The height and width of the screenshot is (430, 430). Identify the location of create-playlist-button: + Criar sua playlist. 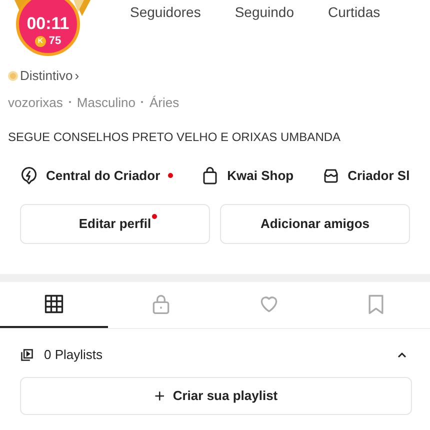
(216, 395).